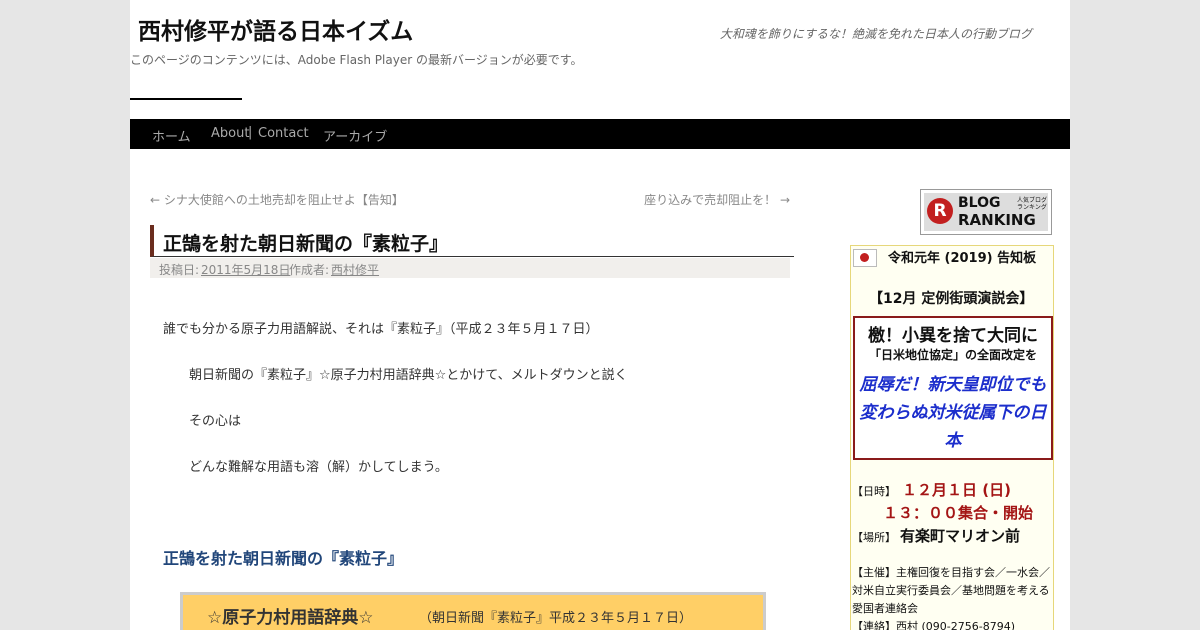 This screenshot has width=1200, height=630. I want to click on nav-item-about: About, so click(230, 133).